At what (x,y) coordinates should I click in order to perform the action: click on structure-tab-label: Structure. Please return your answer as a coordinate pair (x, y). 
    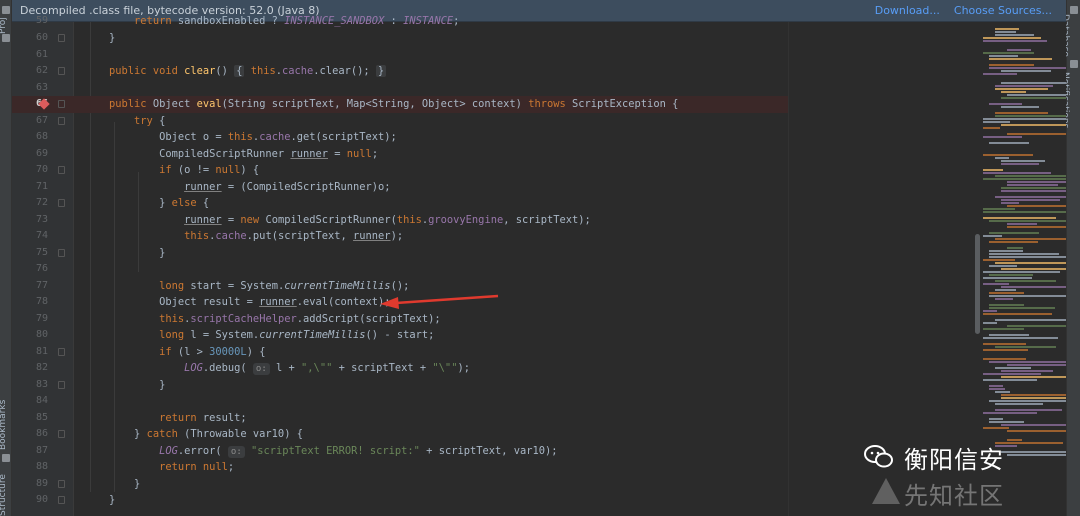
    Looking at the image, I should click on (4, 495).